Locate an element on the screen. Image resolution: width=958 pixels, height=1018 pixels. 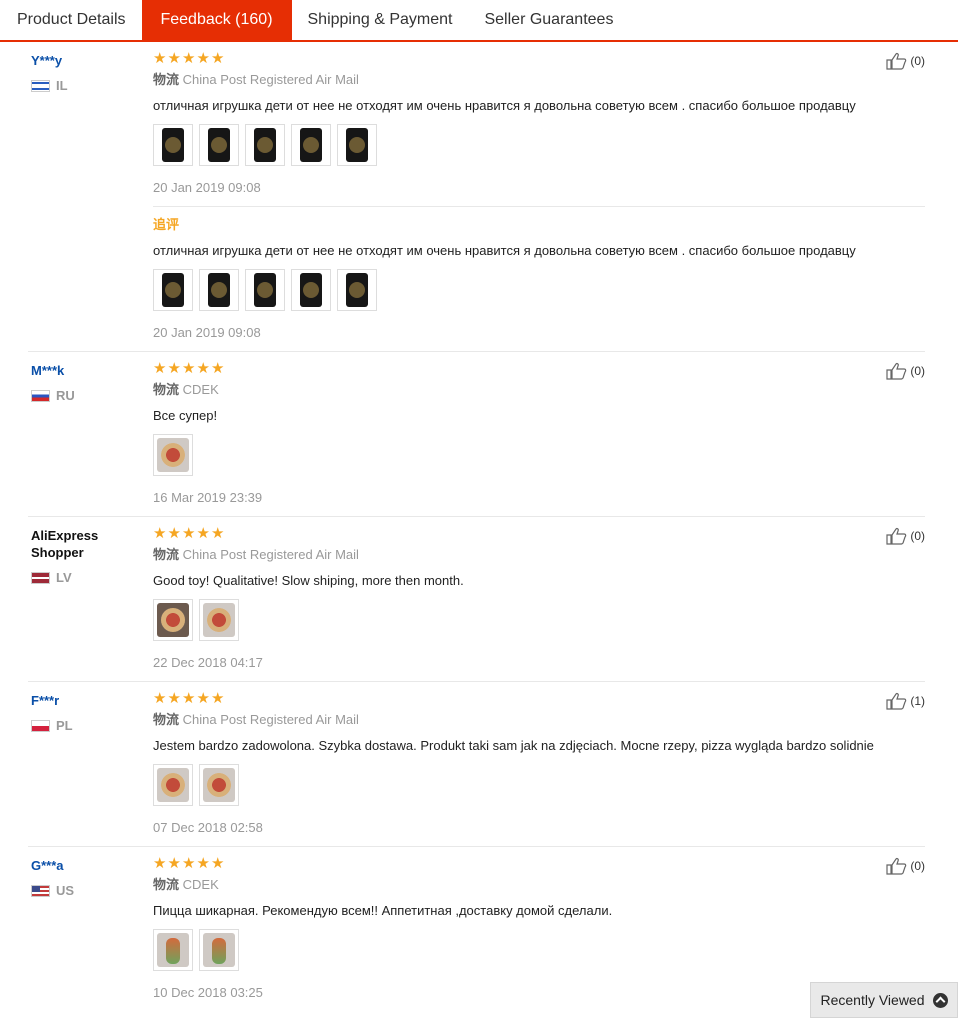
flag-ru-icon is located at coordinates (40, 395).